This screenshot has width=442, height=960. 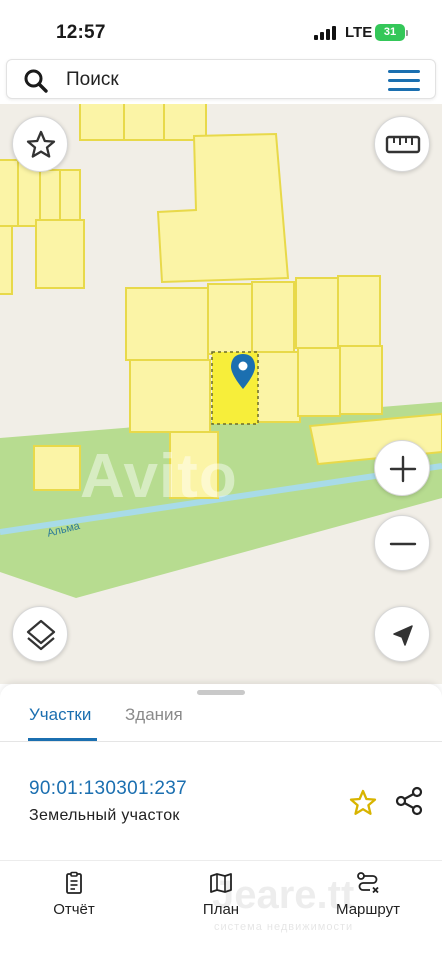 What do you see at coordinates (74, 882) in the screenshot?
I see `report-icon` at bounding box center [74, 882].